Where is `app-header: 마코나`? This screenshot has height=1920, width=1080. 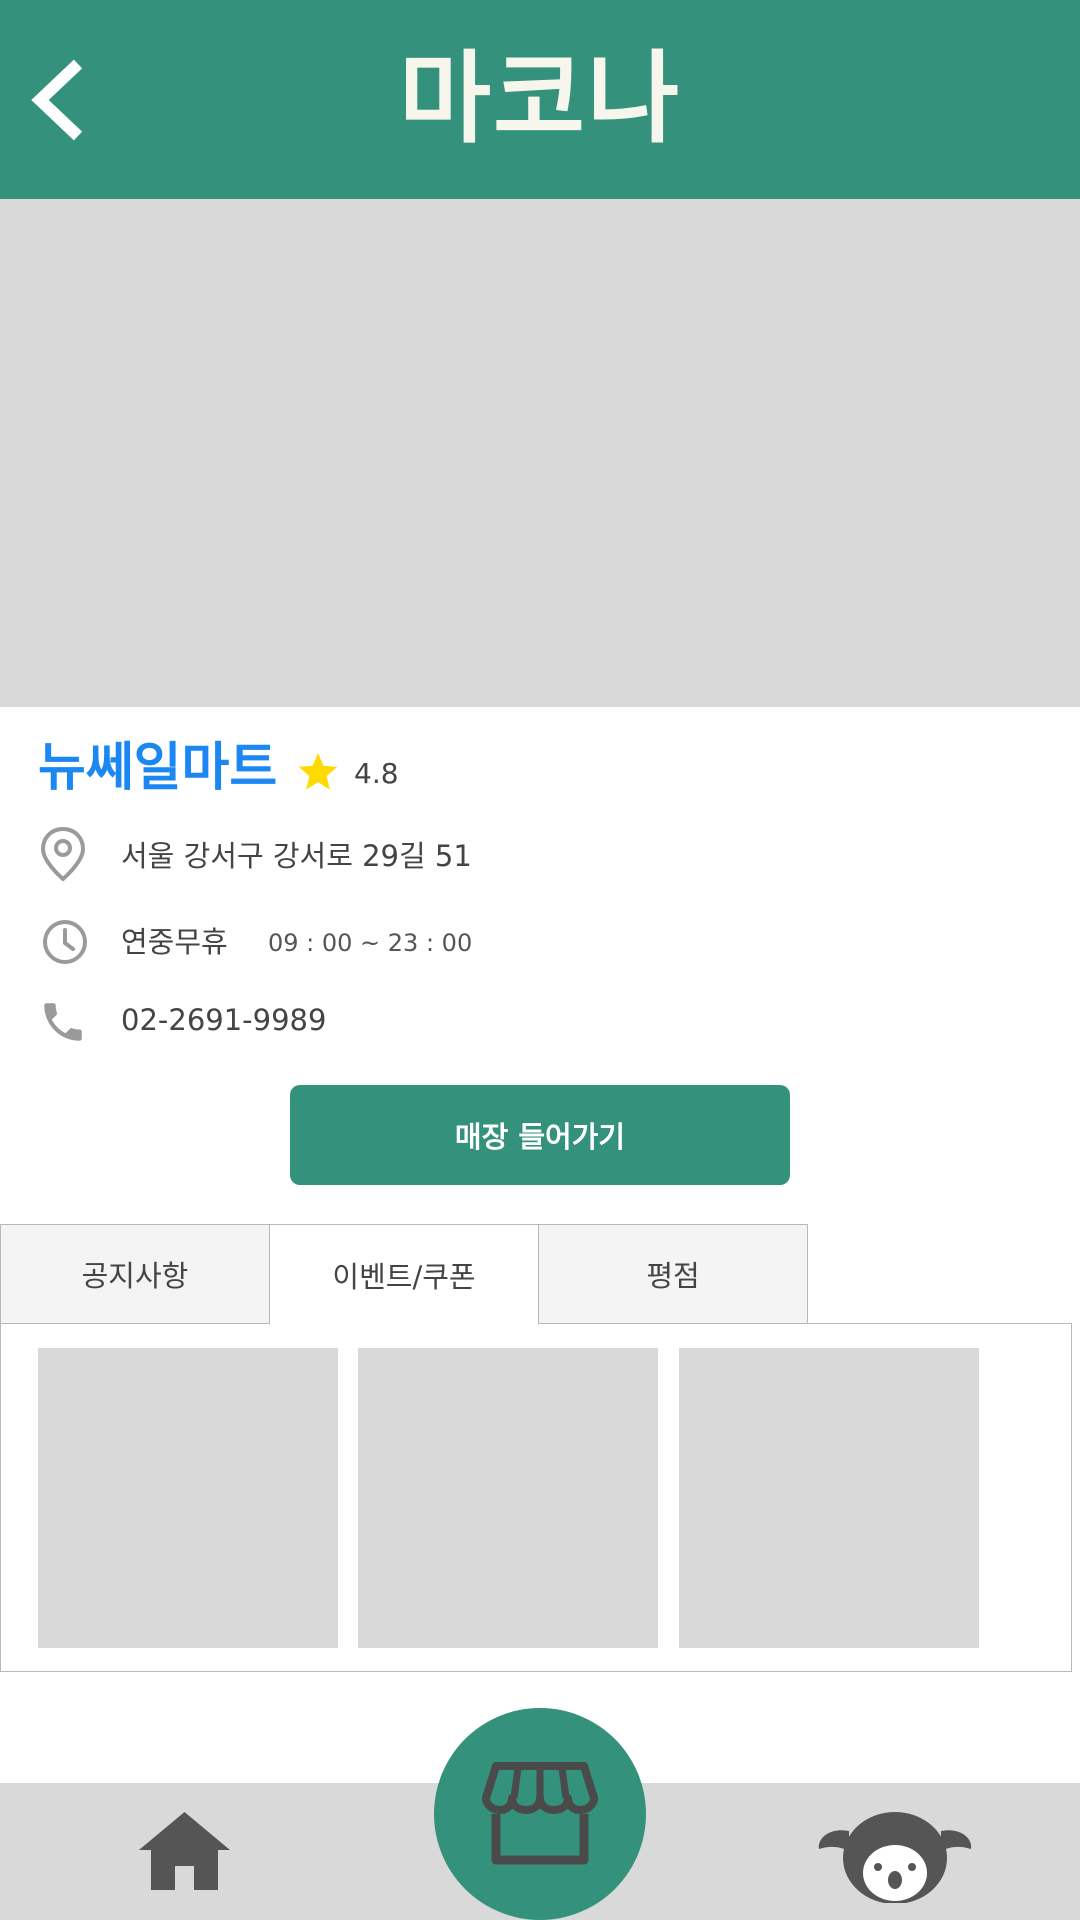 app-header: 마코나 is located at coordinates (540, 99).